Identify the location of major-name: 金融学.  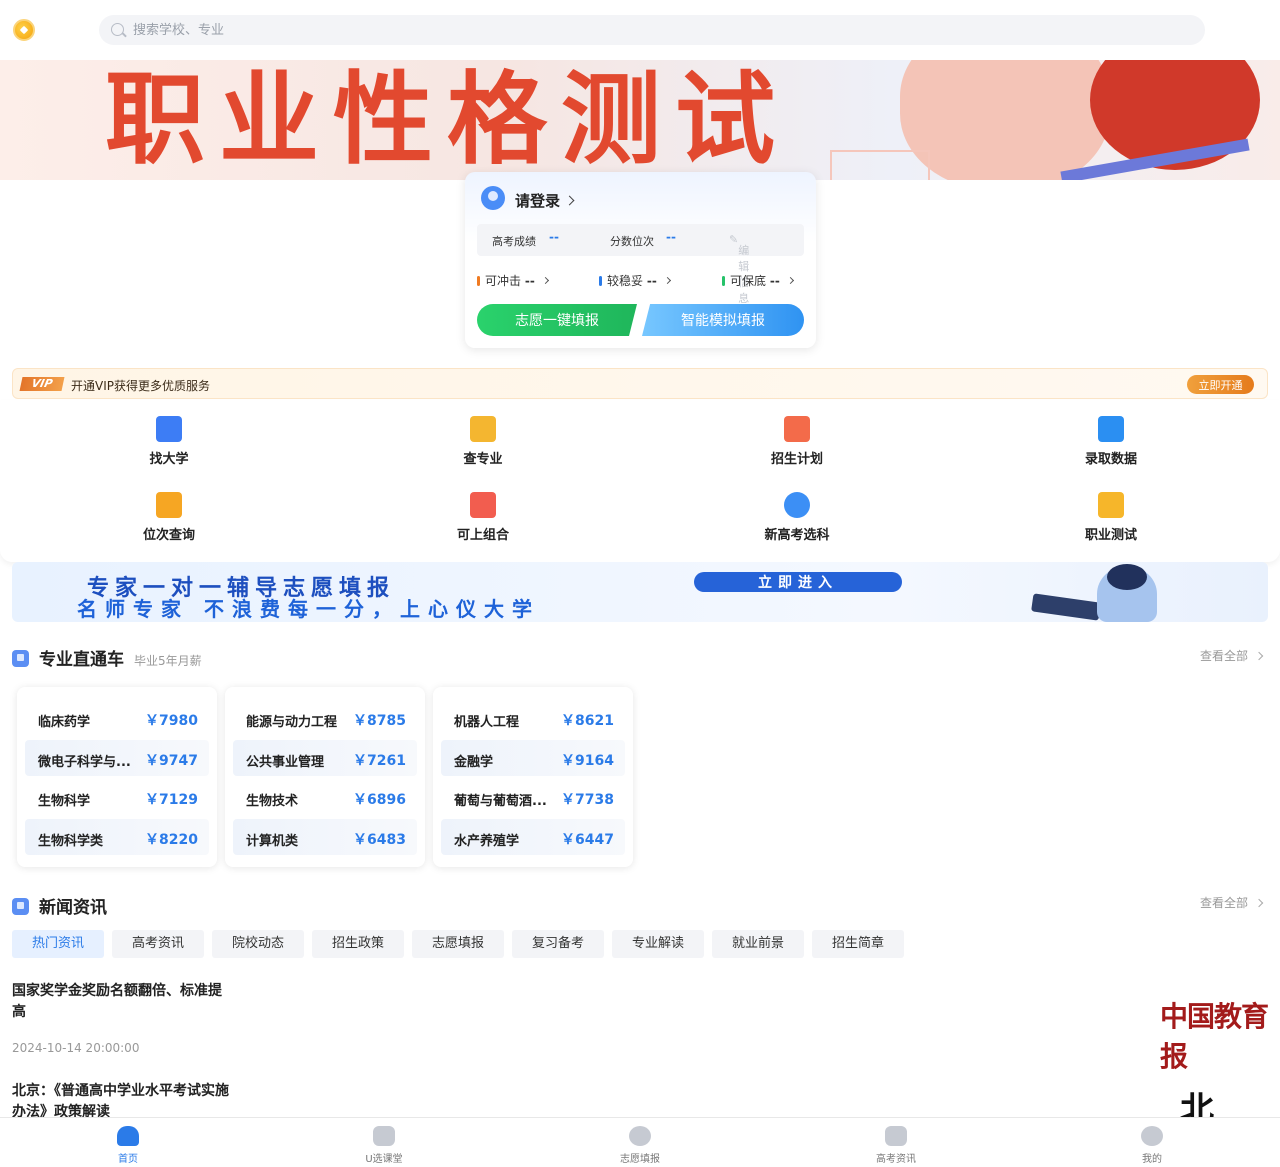
(474, 762).